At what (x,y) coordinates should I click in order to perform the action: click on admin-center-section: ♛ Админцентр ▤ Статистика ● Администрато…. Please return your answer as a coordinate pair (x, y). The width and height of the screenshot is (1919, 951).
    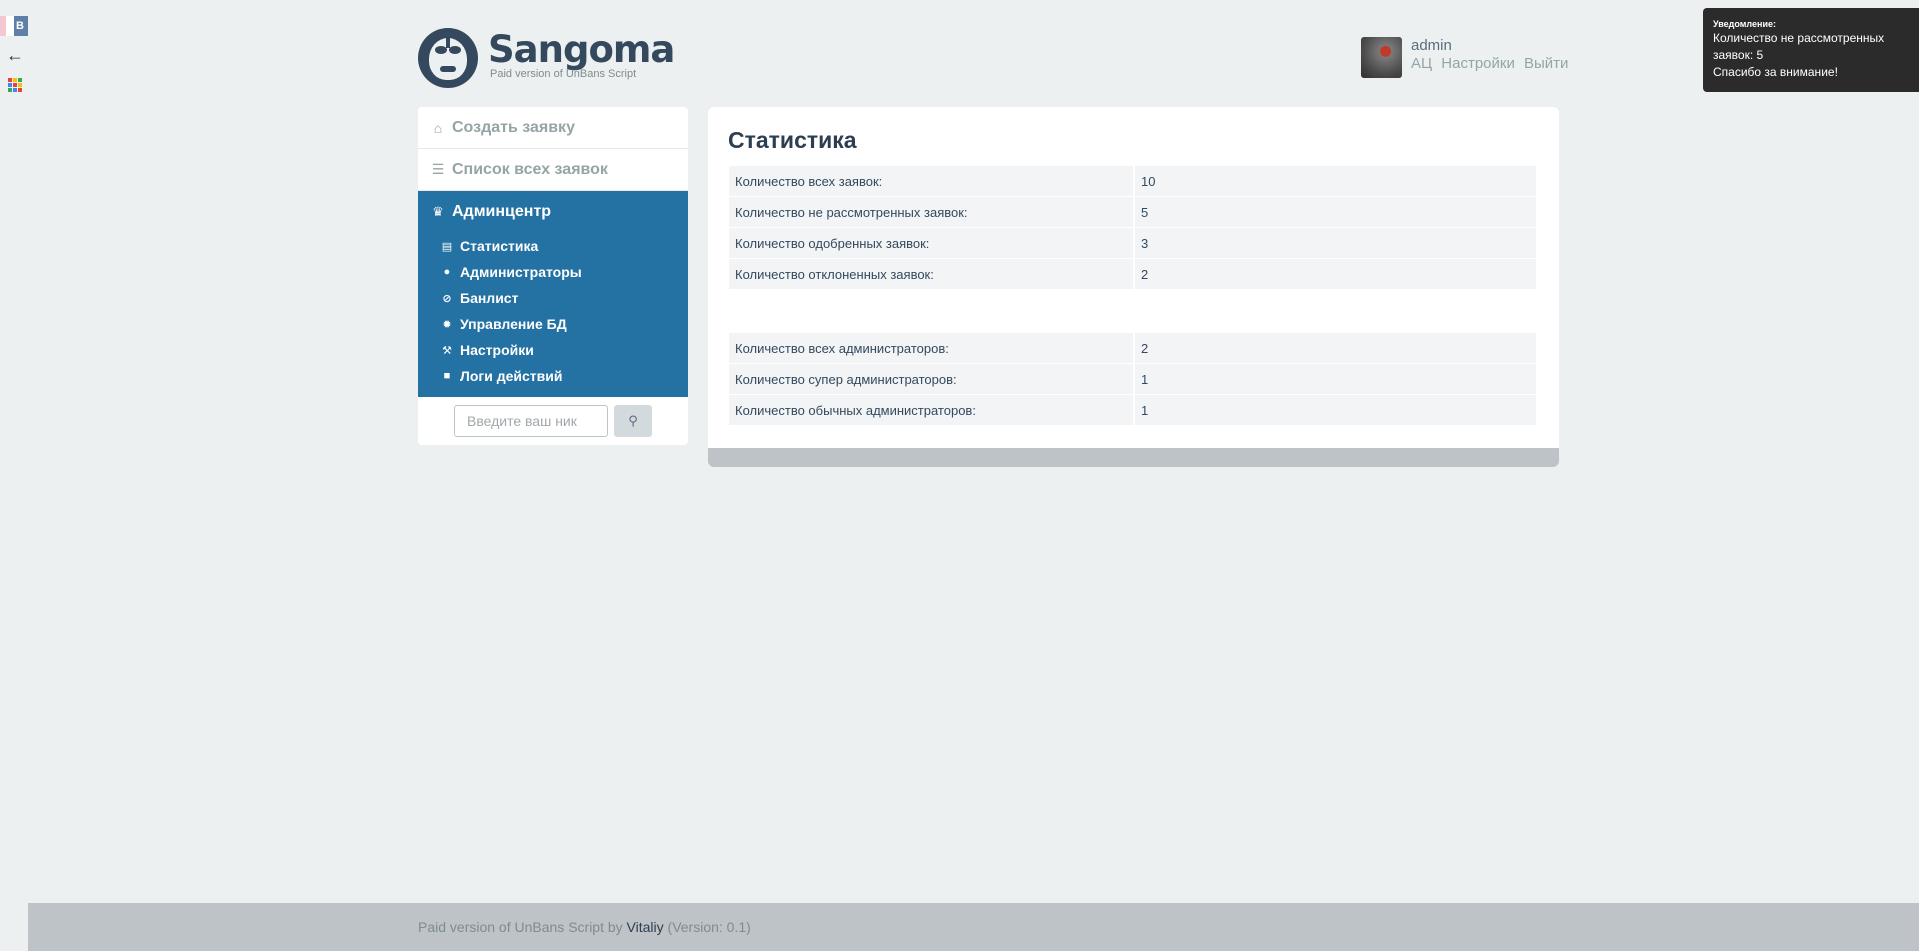
    Looking at the image, I should click on (553, 294).